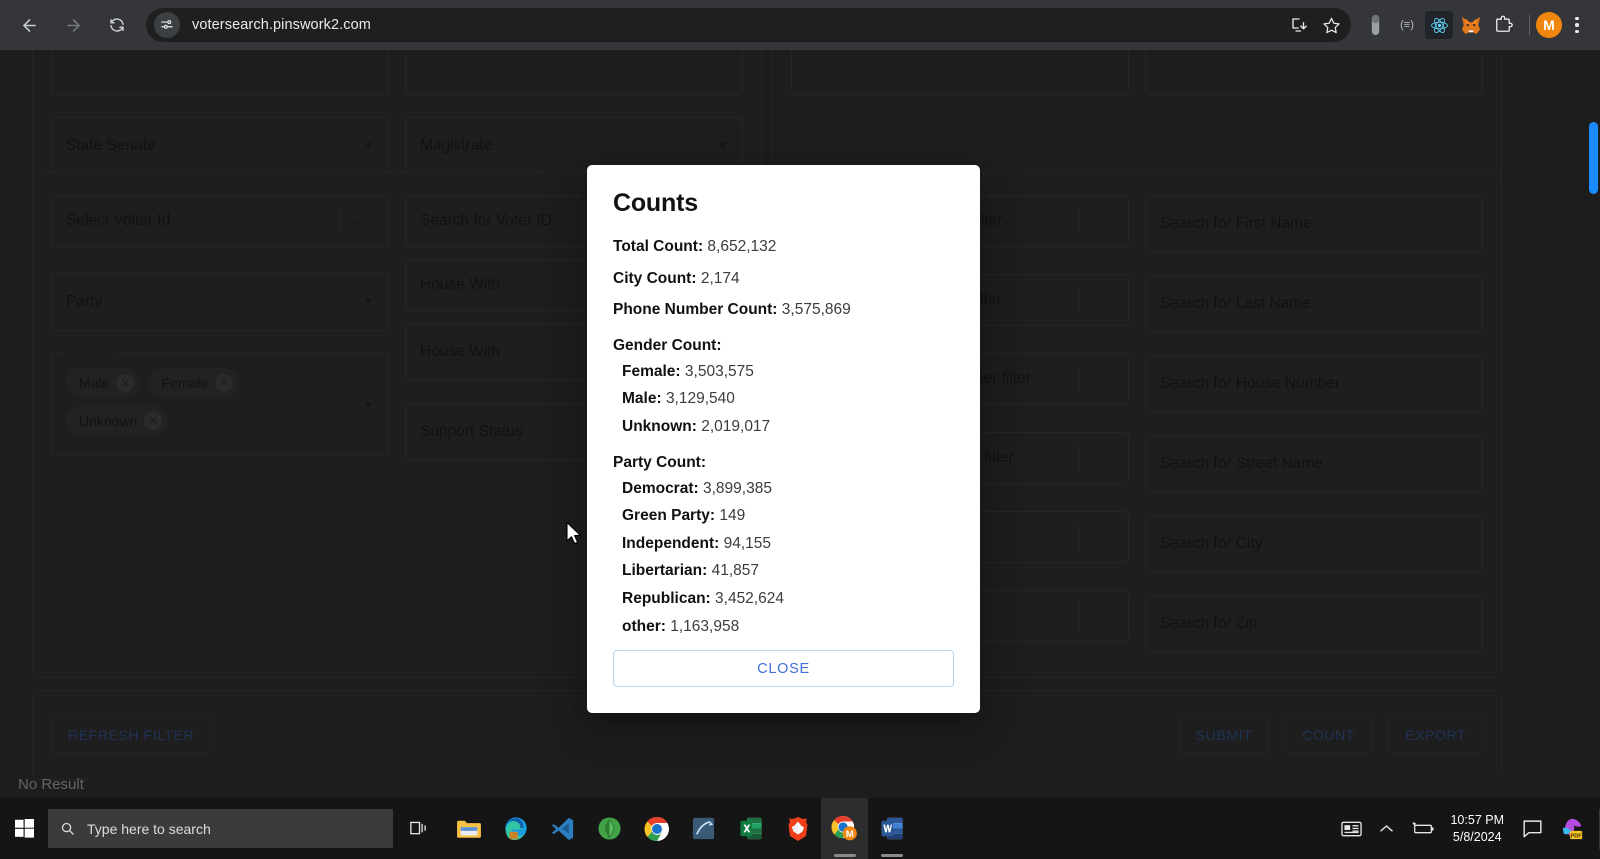 The image size is (1600, 859). I want to click on windows-start-icon, so click(24, 828).